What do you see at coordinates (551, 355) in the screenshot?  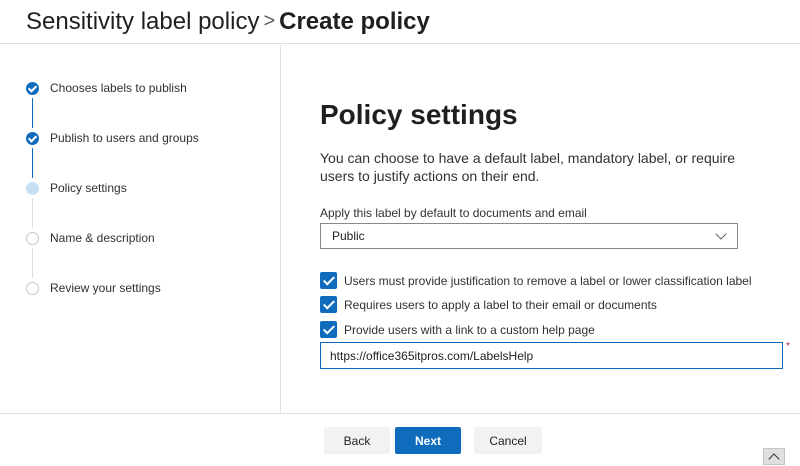 I see `help-url-input` at bounding box center [551, 355].